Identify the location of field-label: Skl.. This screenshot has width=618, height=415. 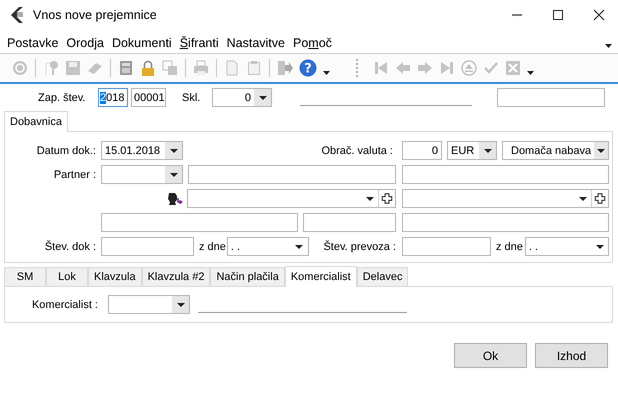
(192, 98).